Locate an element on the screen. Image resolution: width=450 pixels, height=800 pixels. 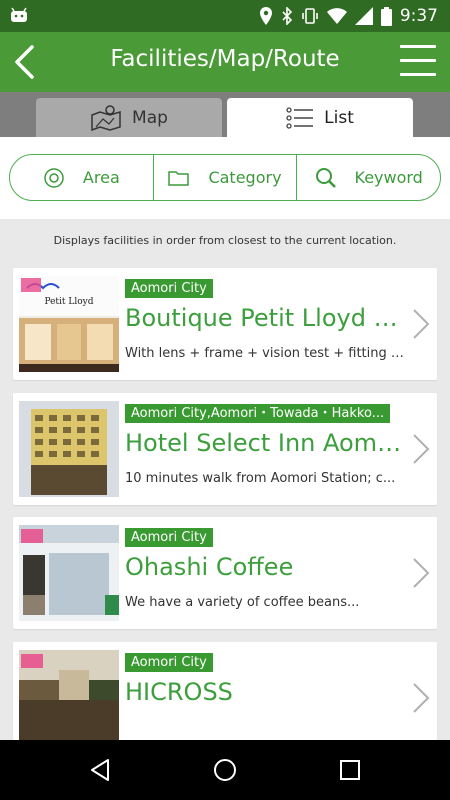
shop-sign: Petit Lloyd is located at coordinates (68, 302).